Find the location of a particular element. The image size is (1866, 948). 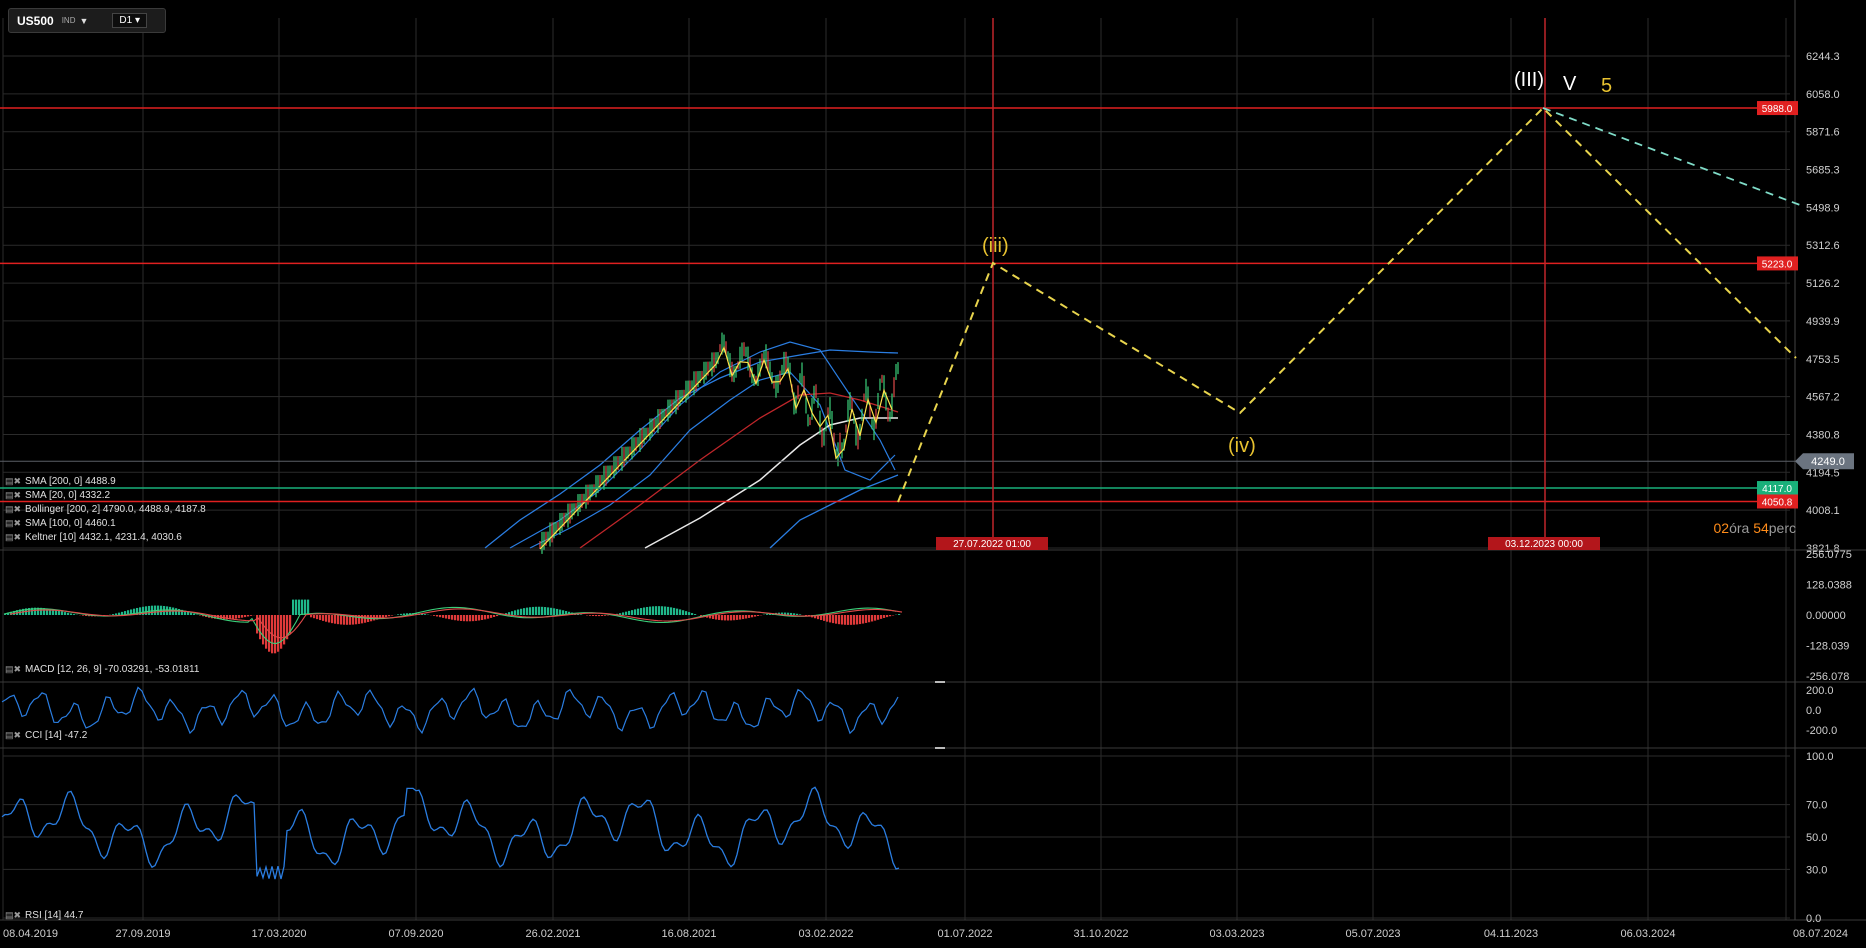

rsi-axis-label: 100.0 is located at coordinates (1820, 757).